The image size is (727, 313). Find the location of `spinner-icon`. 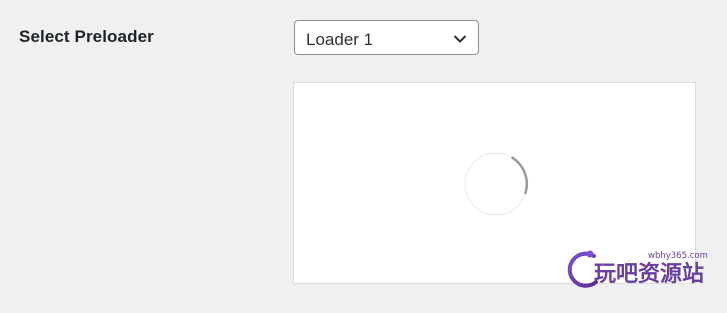

spinner-icon is located at coordinates (496, 184).